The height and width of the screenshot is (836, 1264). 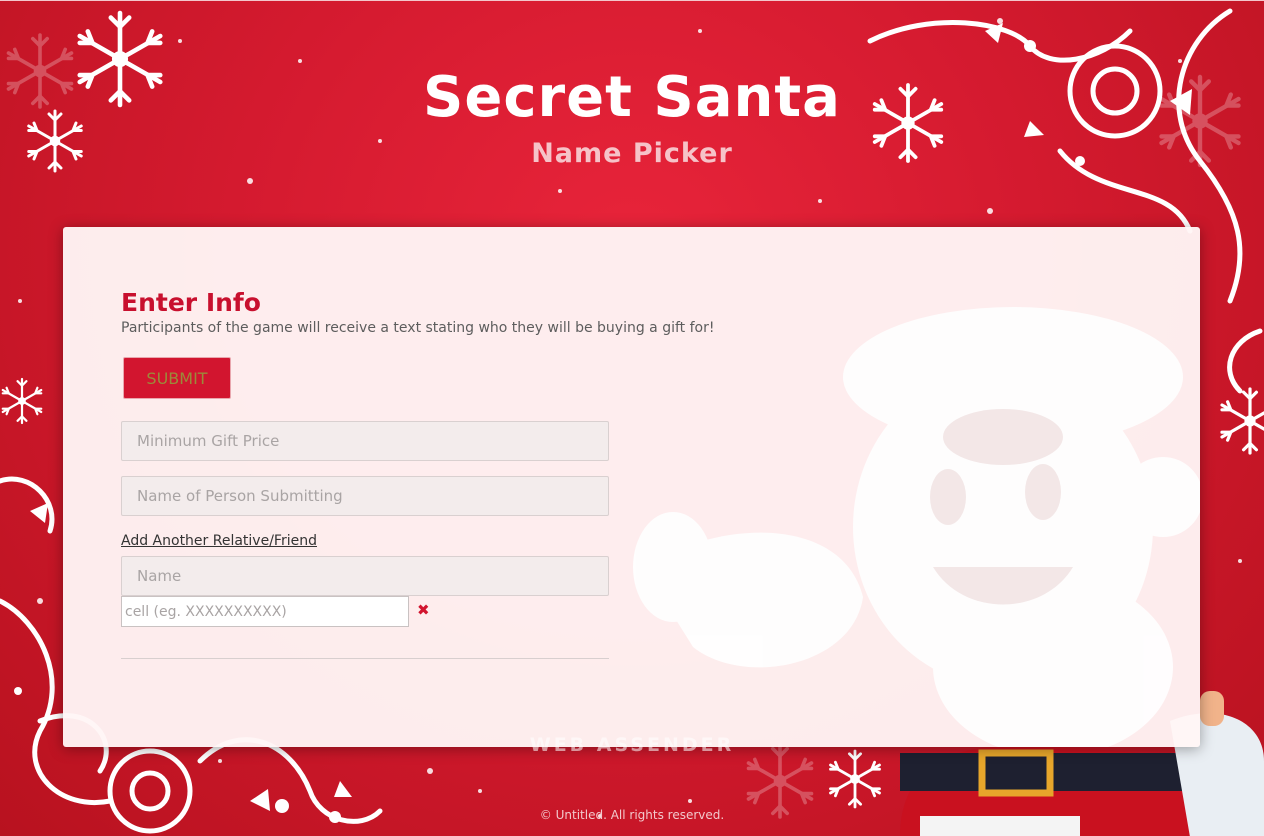 What do you see at coordinates (632, 745) in the screenshot?
I see `watermark-logo: WEB ASSENDER` at bounding box center [632, 745].